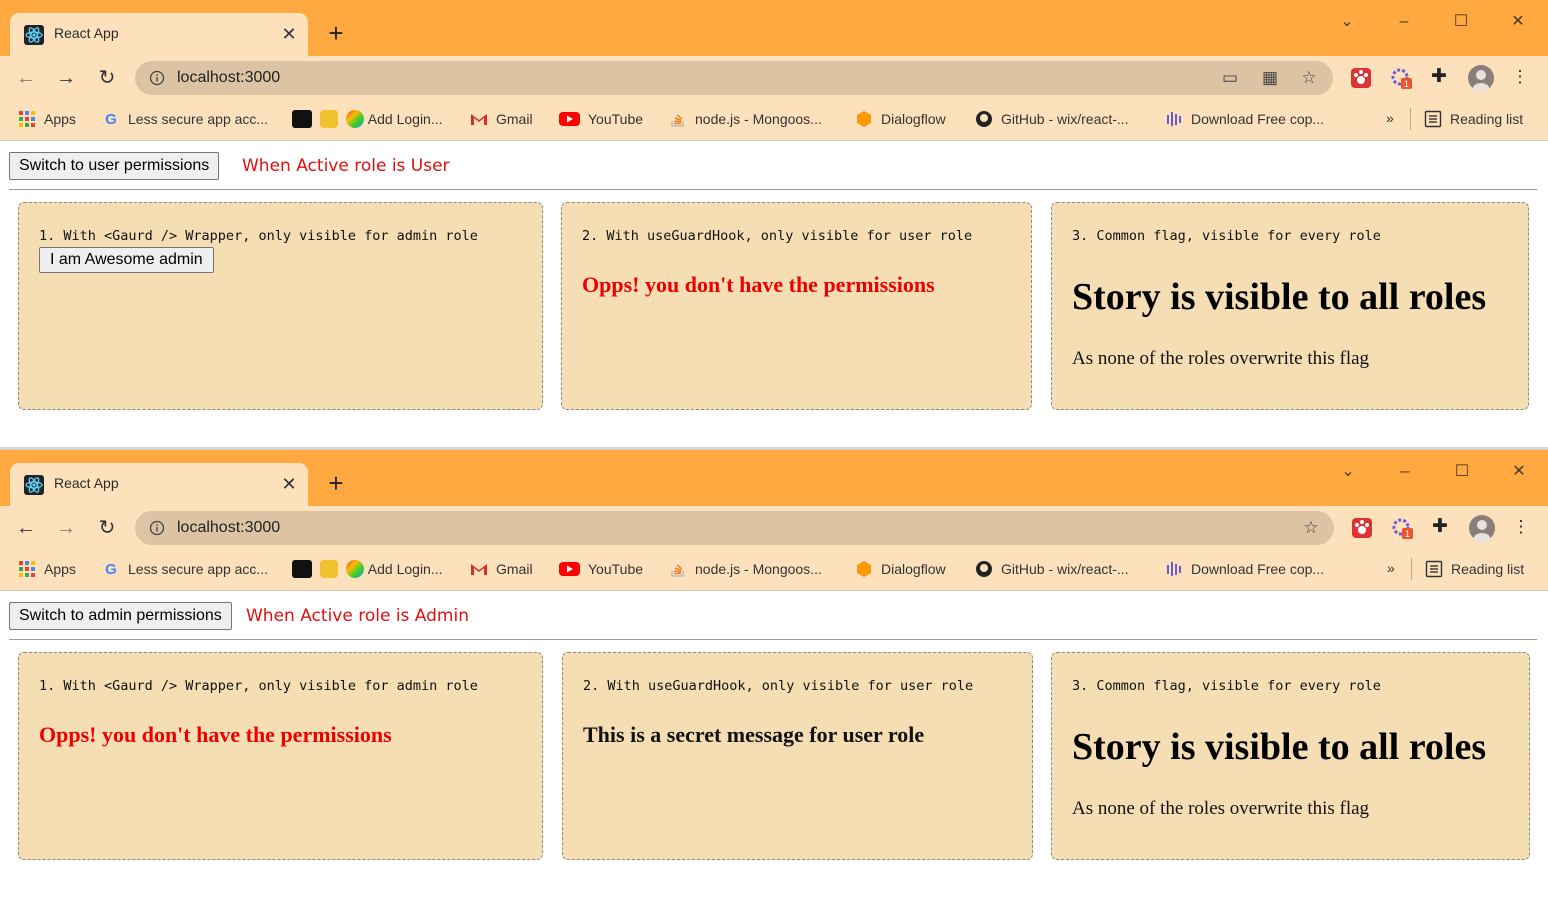  What do you see at coordinates (569, 569) in the screenshot?
I see `youtube-icon` at bounding box center [569, 569].